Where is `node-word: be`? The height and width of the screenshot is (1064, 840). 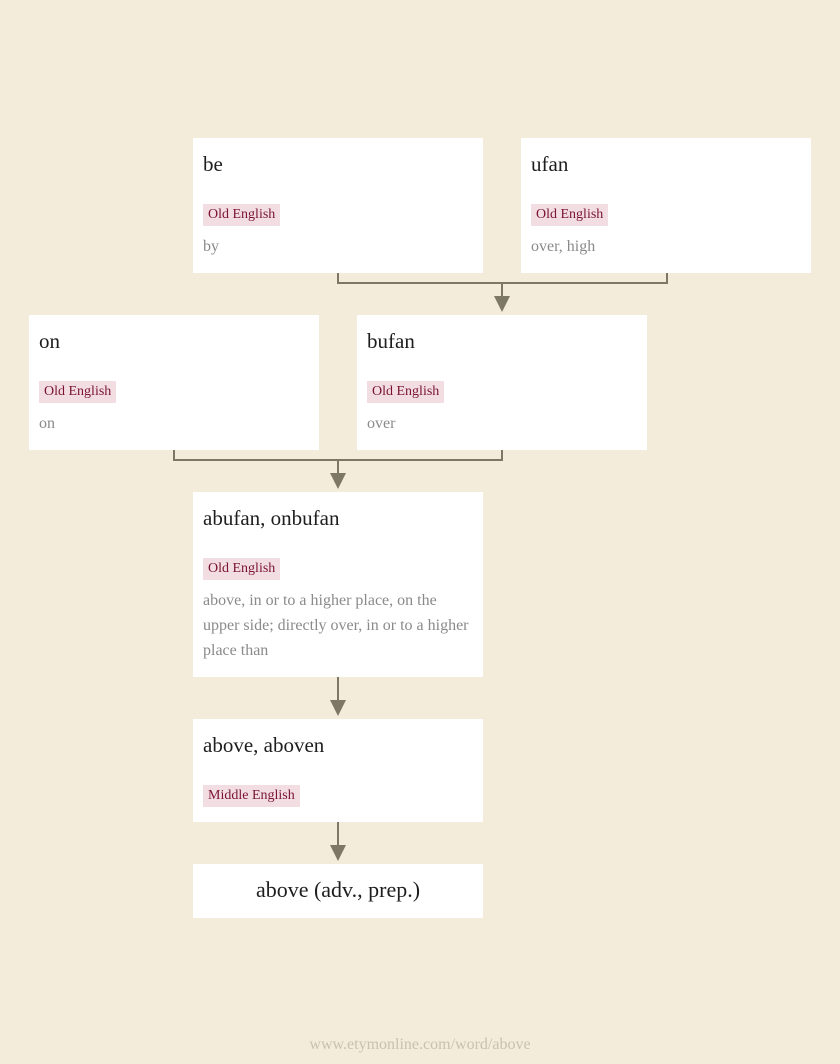 node-word: be is located at coordinates (213, 164).